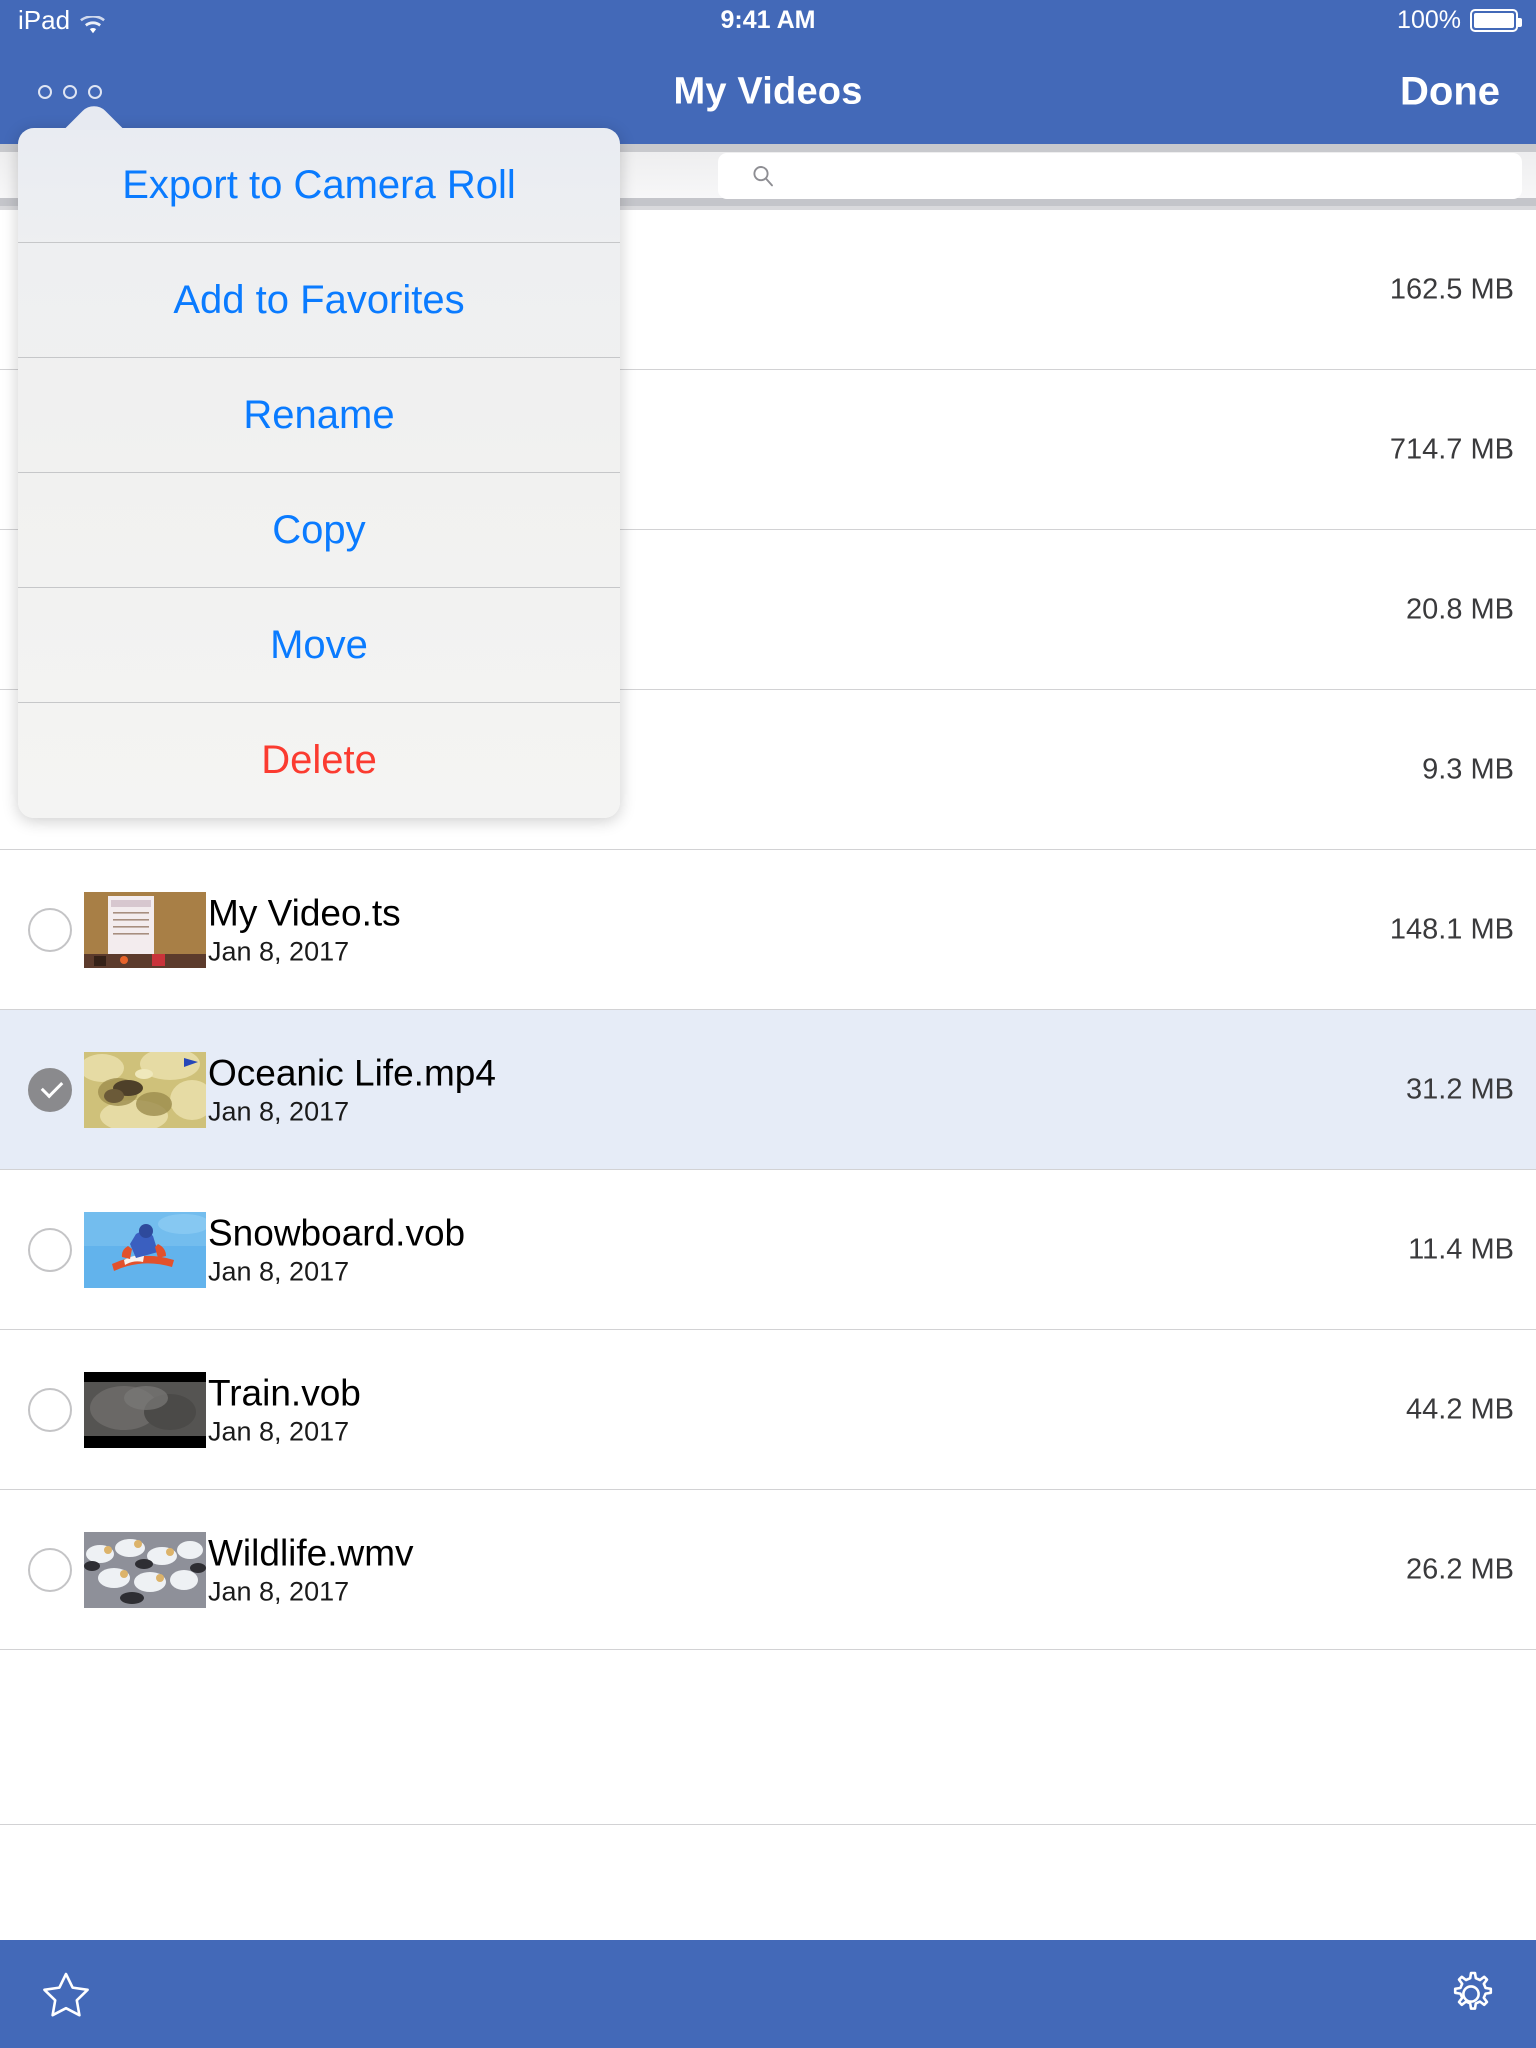 The height and width of the screenshot is (2048, 1536). Describe the element at coordinates (763, 176) in the screenshot. I see `search-icon` at that location.